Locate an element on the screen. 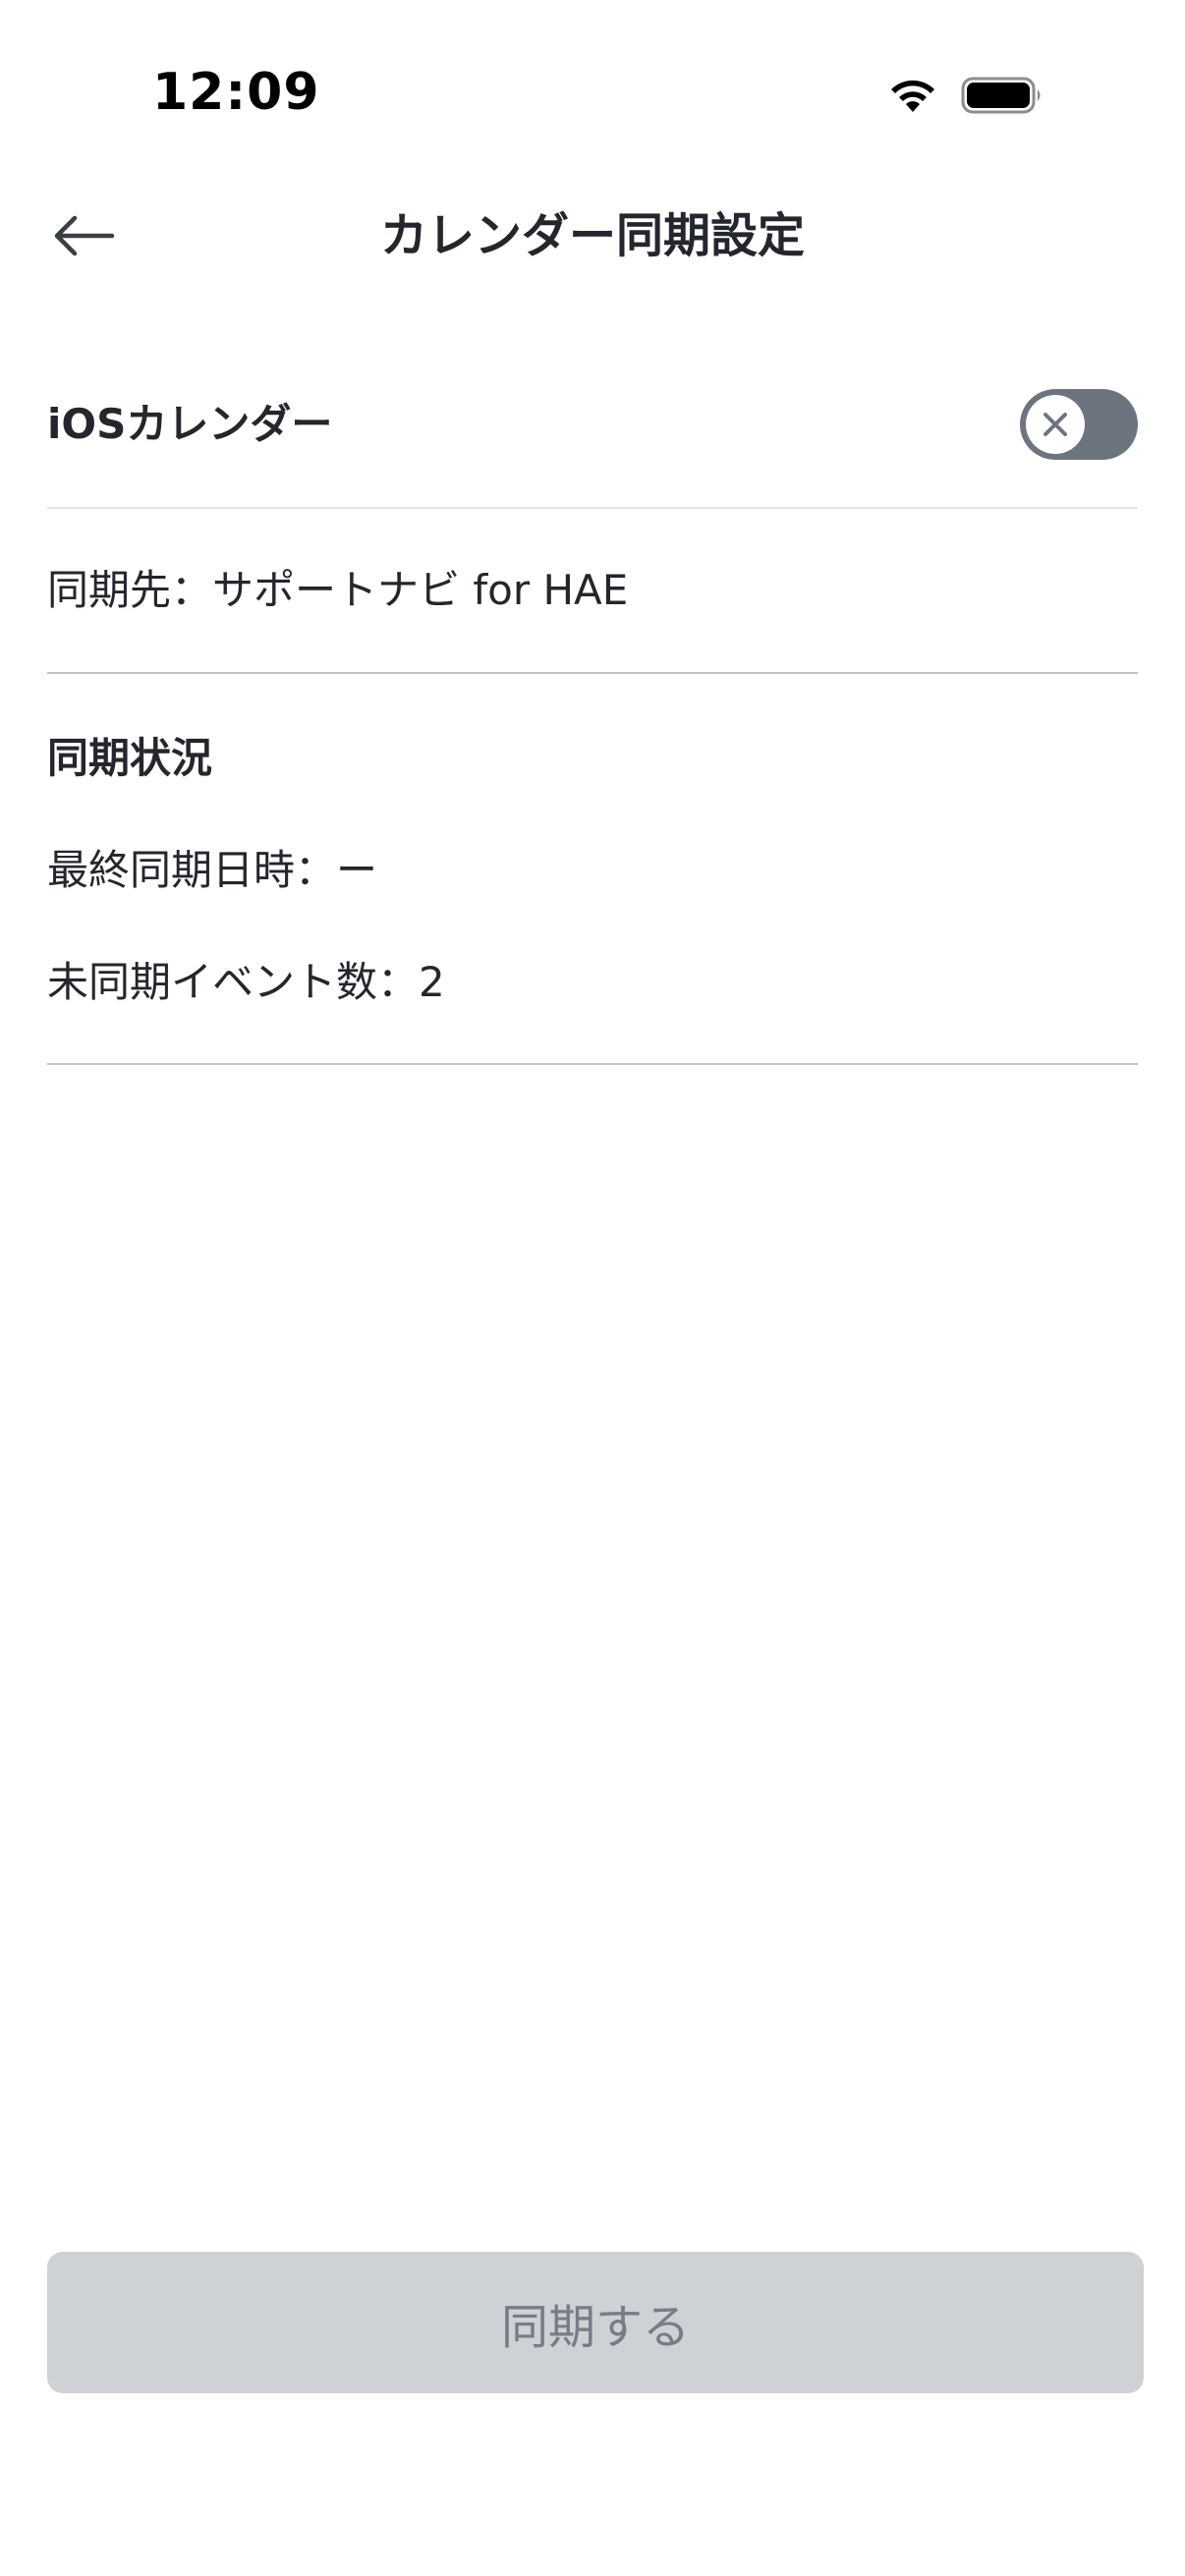 Image resolution: width=1185 pixels, height=2576 pixels. ios-calendar-row: iOSカレンダー is located at coordinates (592, 441).